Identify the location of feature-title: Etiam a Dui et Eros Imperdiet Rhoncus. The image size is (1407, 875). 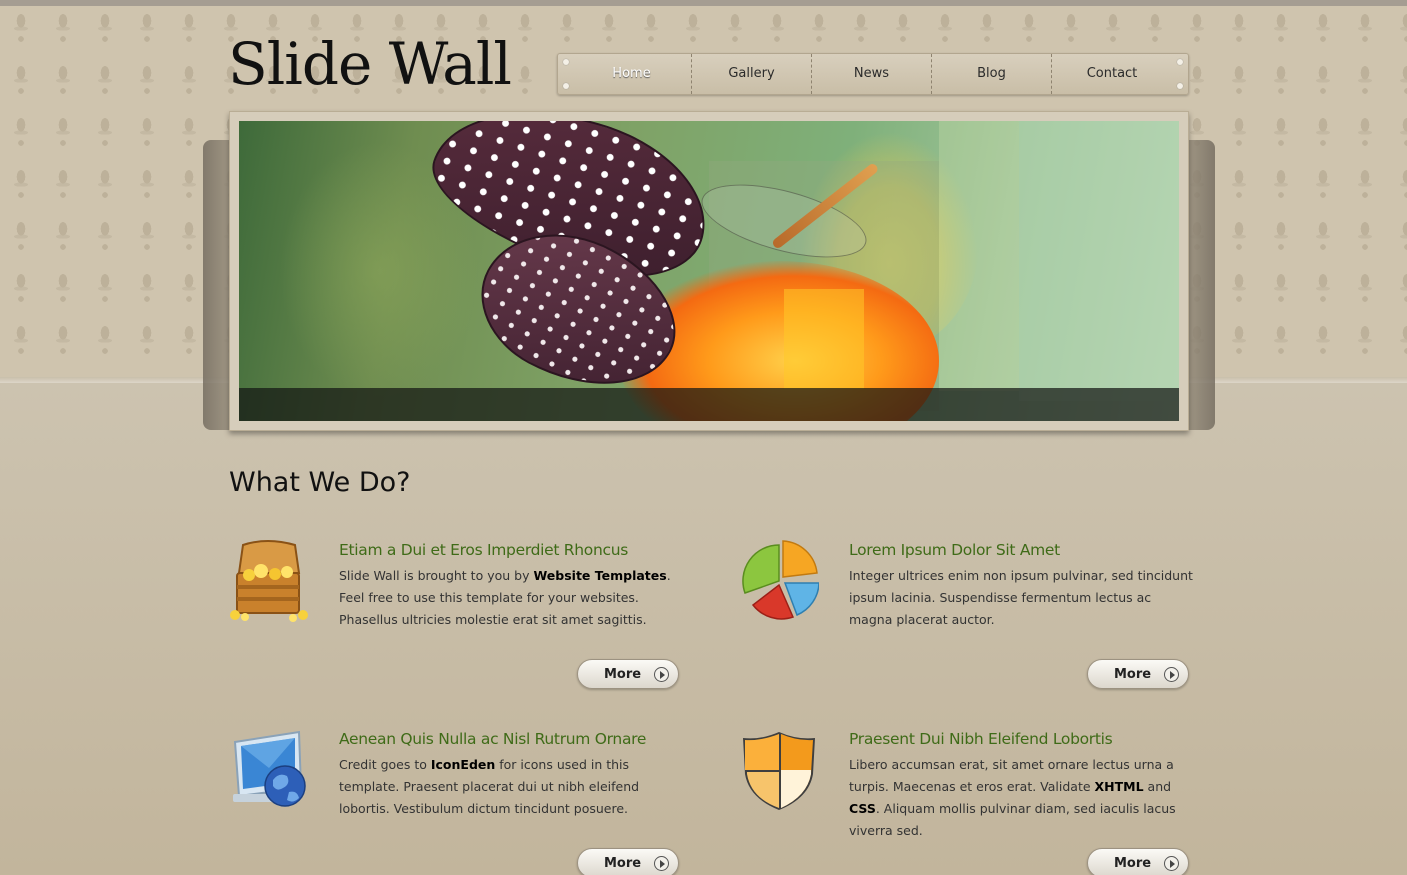
(483, 550).